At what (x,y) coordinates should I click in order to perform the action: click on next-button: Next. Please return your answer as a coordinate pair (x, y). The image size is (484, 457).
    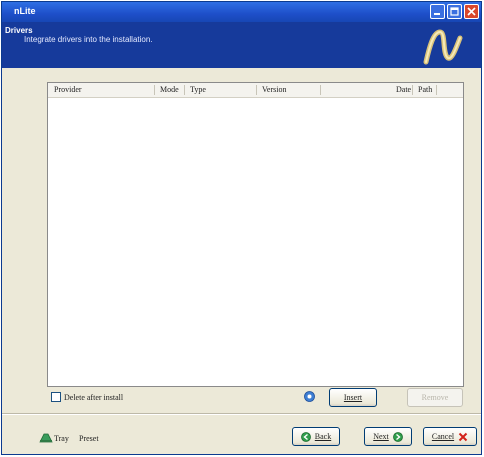
    Looking at the image, I should click on (388, 436).